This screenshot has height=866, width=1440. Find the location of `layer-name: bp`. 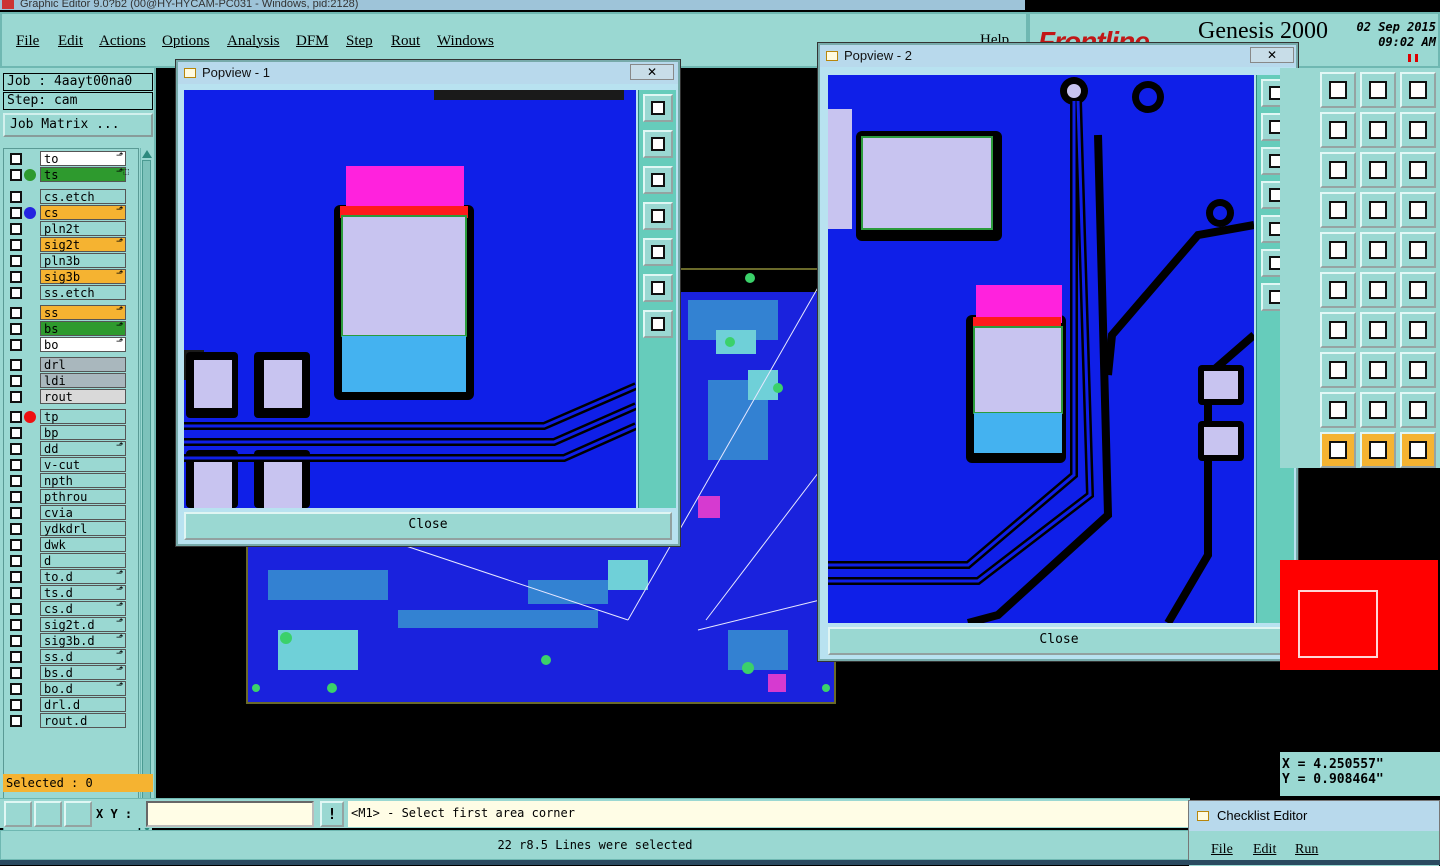

layer-name: bp is located at coordinates (83, 432).